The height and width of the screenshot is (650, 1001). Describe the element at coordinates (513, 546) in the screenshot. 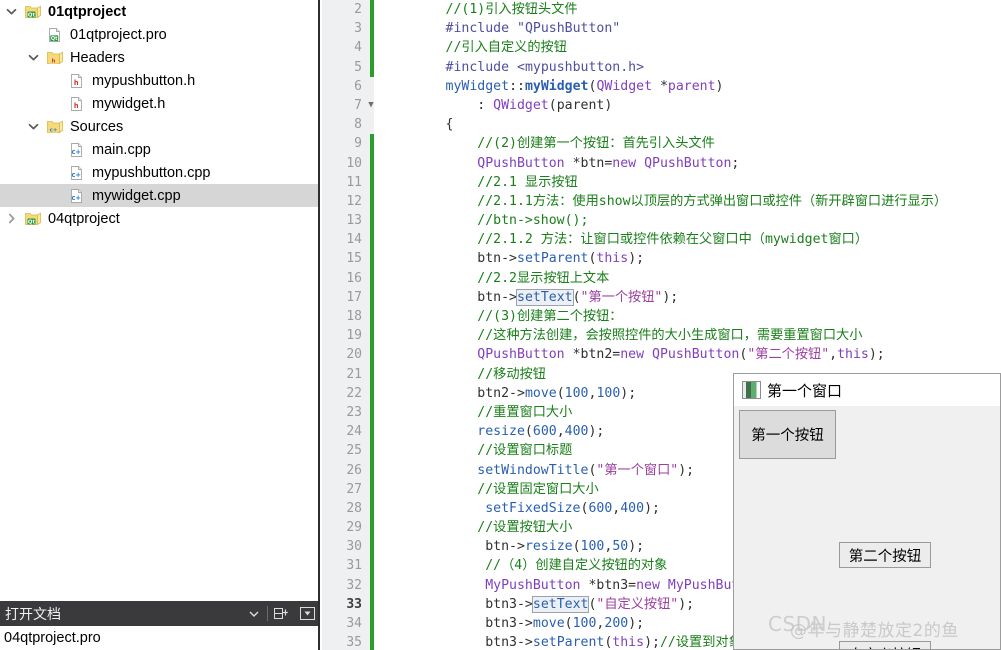

I see `code-text: btn->resize(100,50);` at that location.